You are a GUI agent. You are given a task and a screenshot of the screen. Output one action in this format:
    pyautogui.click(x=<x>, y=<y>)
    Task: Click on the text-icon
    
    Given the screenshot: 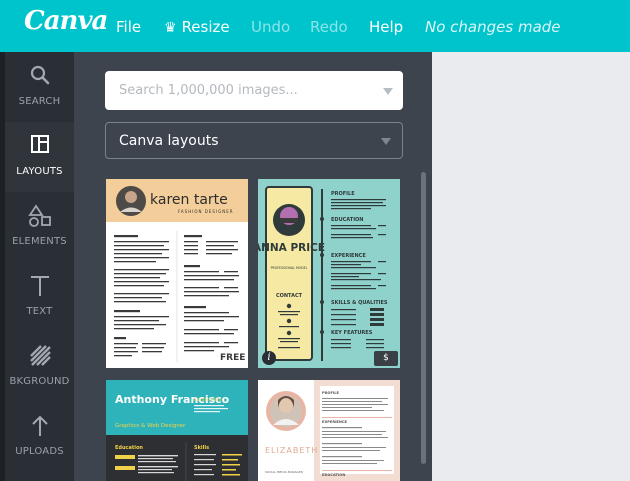 What is the action you would take?
    pyautogui.click(x=39, y=289)
    